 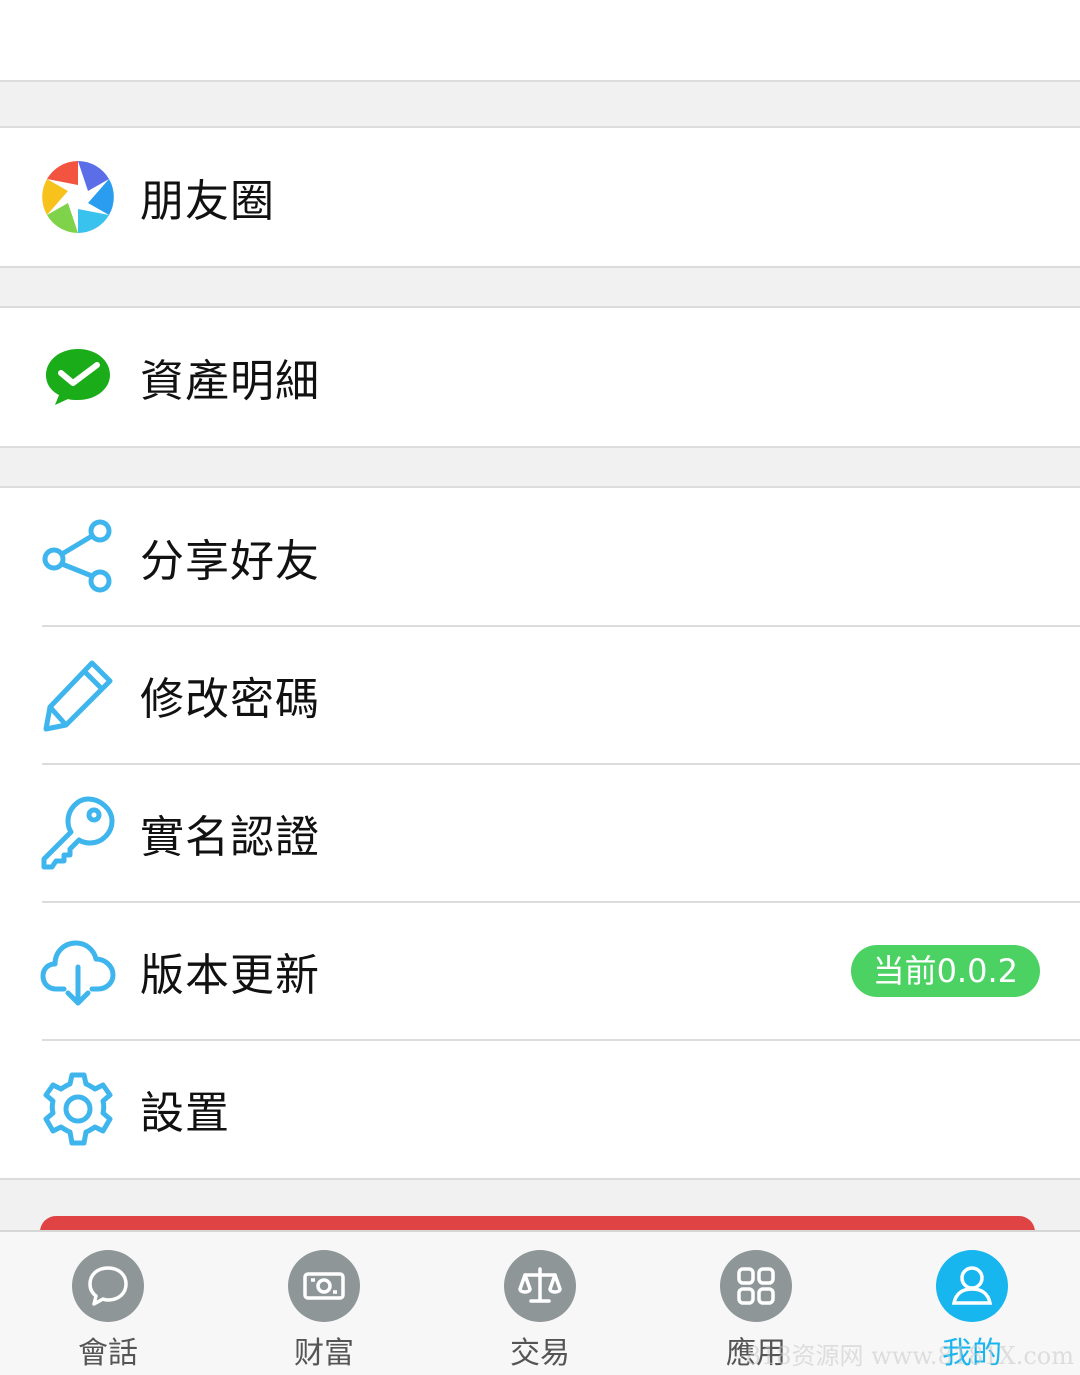 What do you see at coordinates (78, 833) in the screenshot?
I see `key-icon` at bounding box center [78, 833].